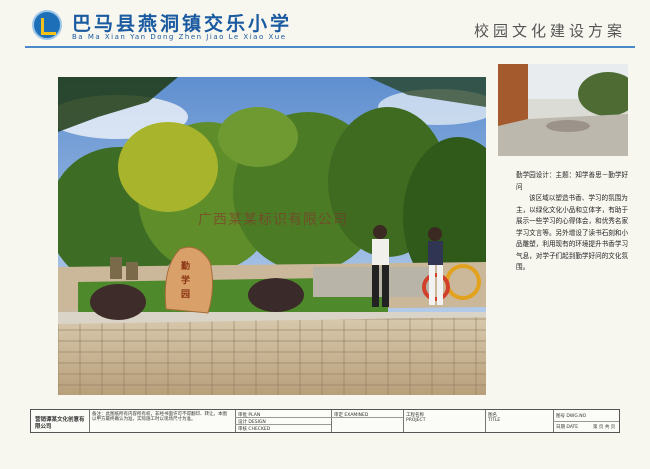 The width and height of the screenshot is (650, 469). I want to click on site-photo, so click(563, 110).